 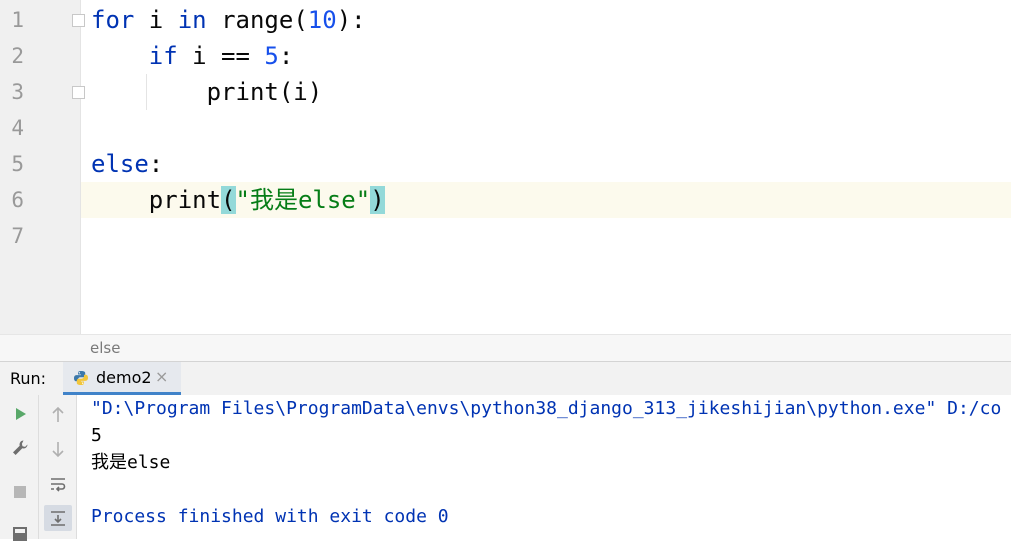 I want to click on code-line: print(i), so click(x=207, y=92).